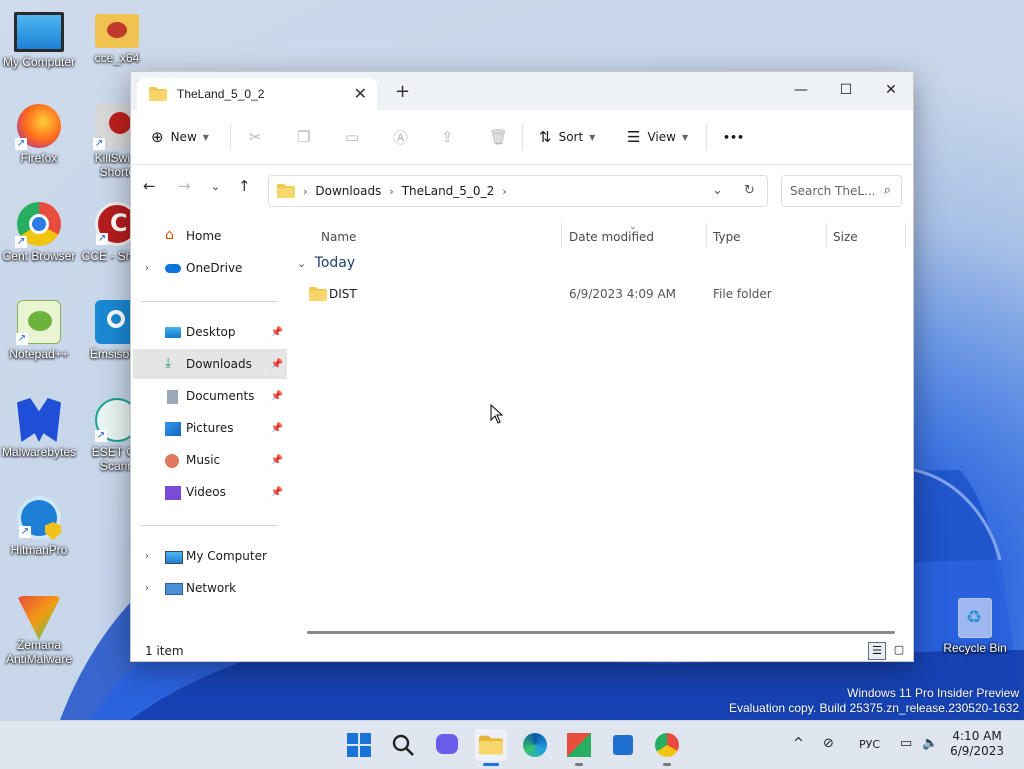 This screenshot has width=1024, height=769. Describe the element at coordinates (749, 190) in the screenshot. I see `refresh-icon: ↻` at that location.